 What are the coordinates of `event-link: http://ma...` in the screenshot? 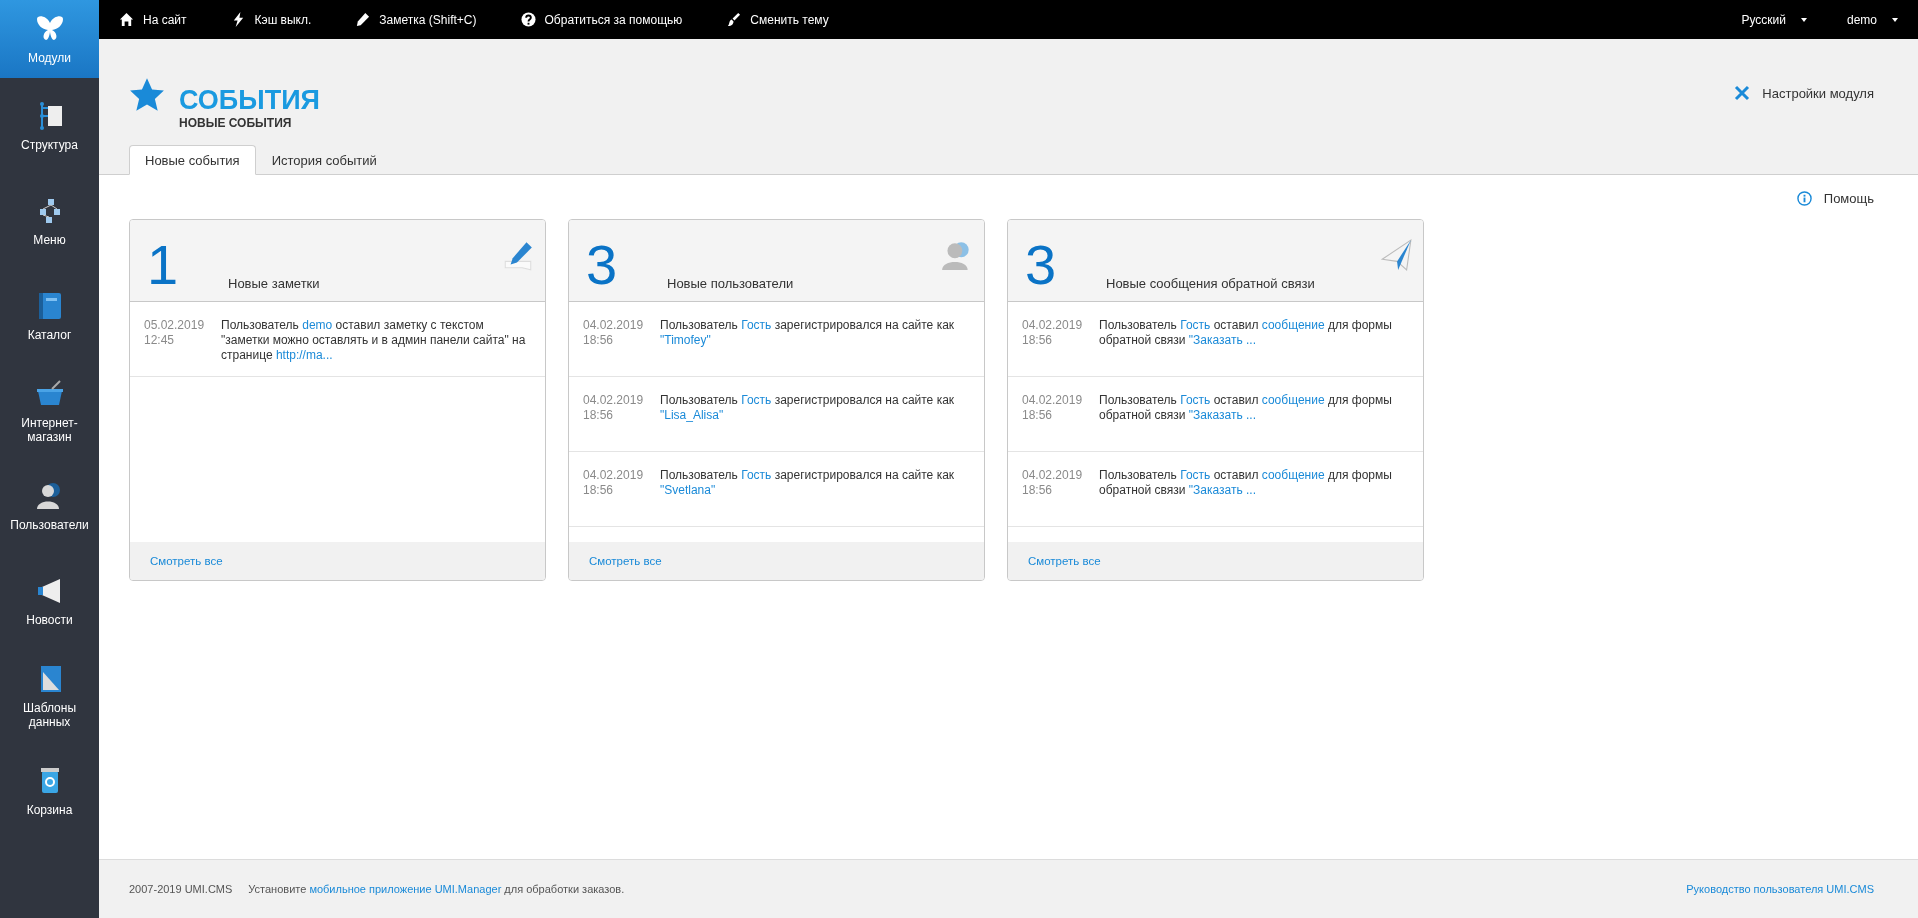 It's located at (304, 355).